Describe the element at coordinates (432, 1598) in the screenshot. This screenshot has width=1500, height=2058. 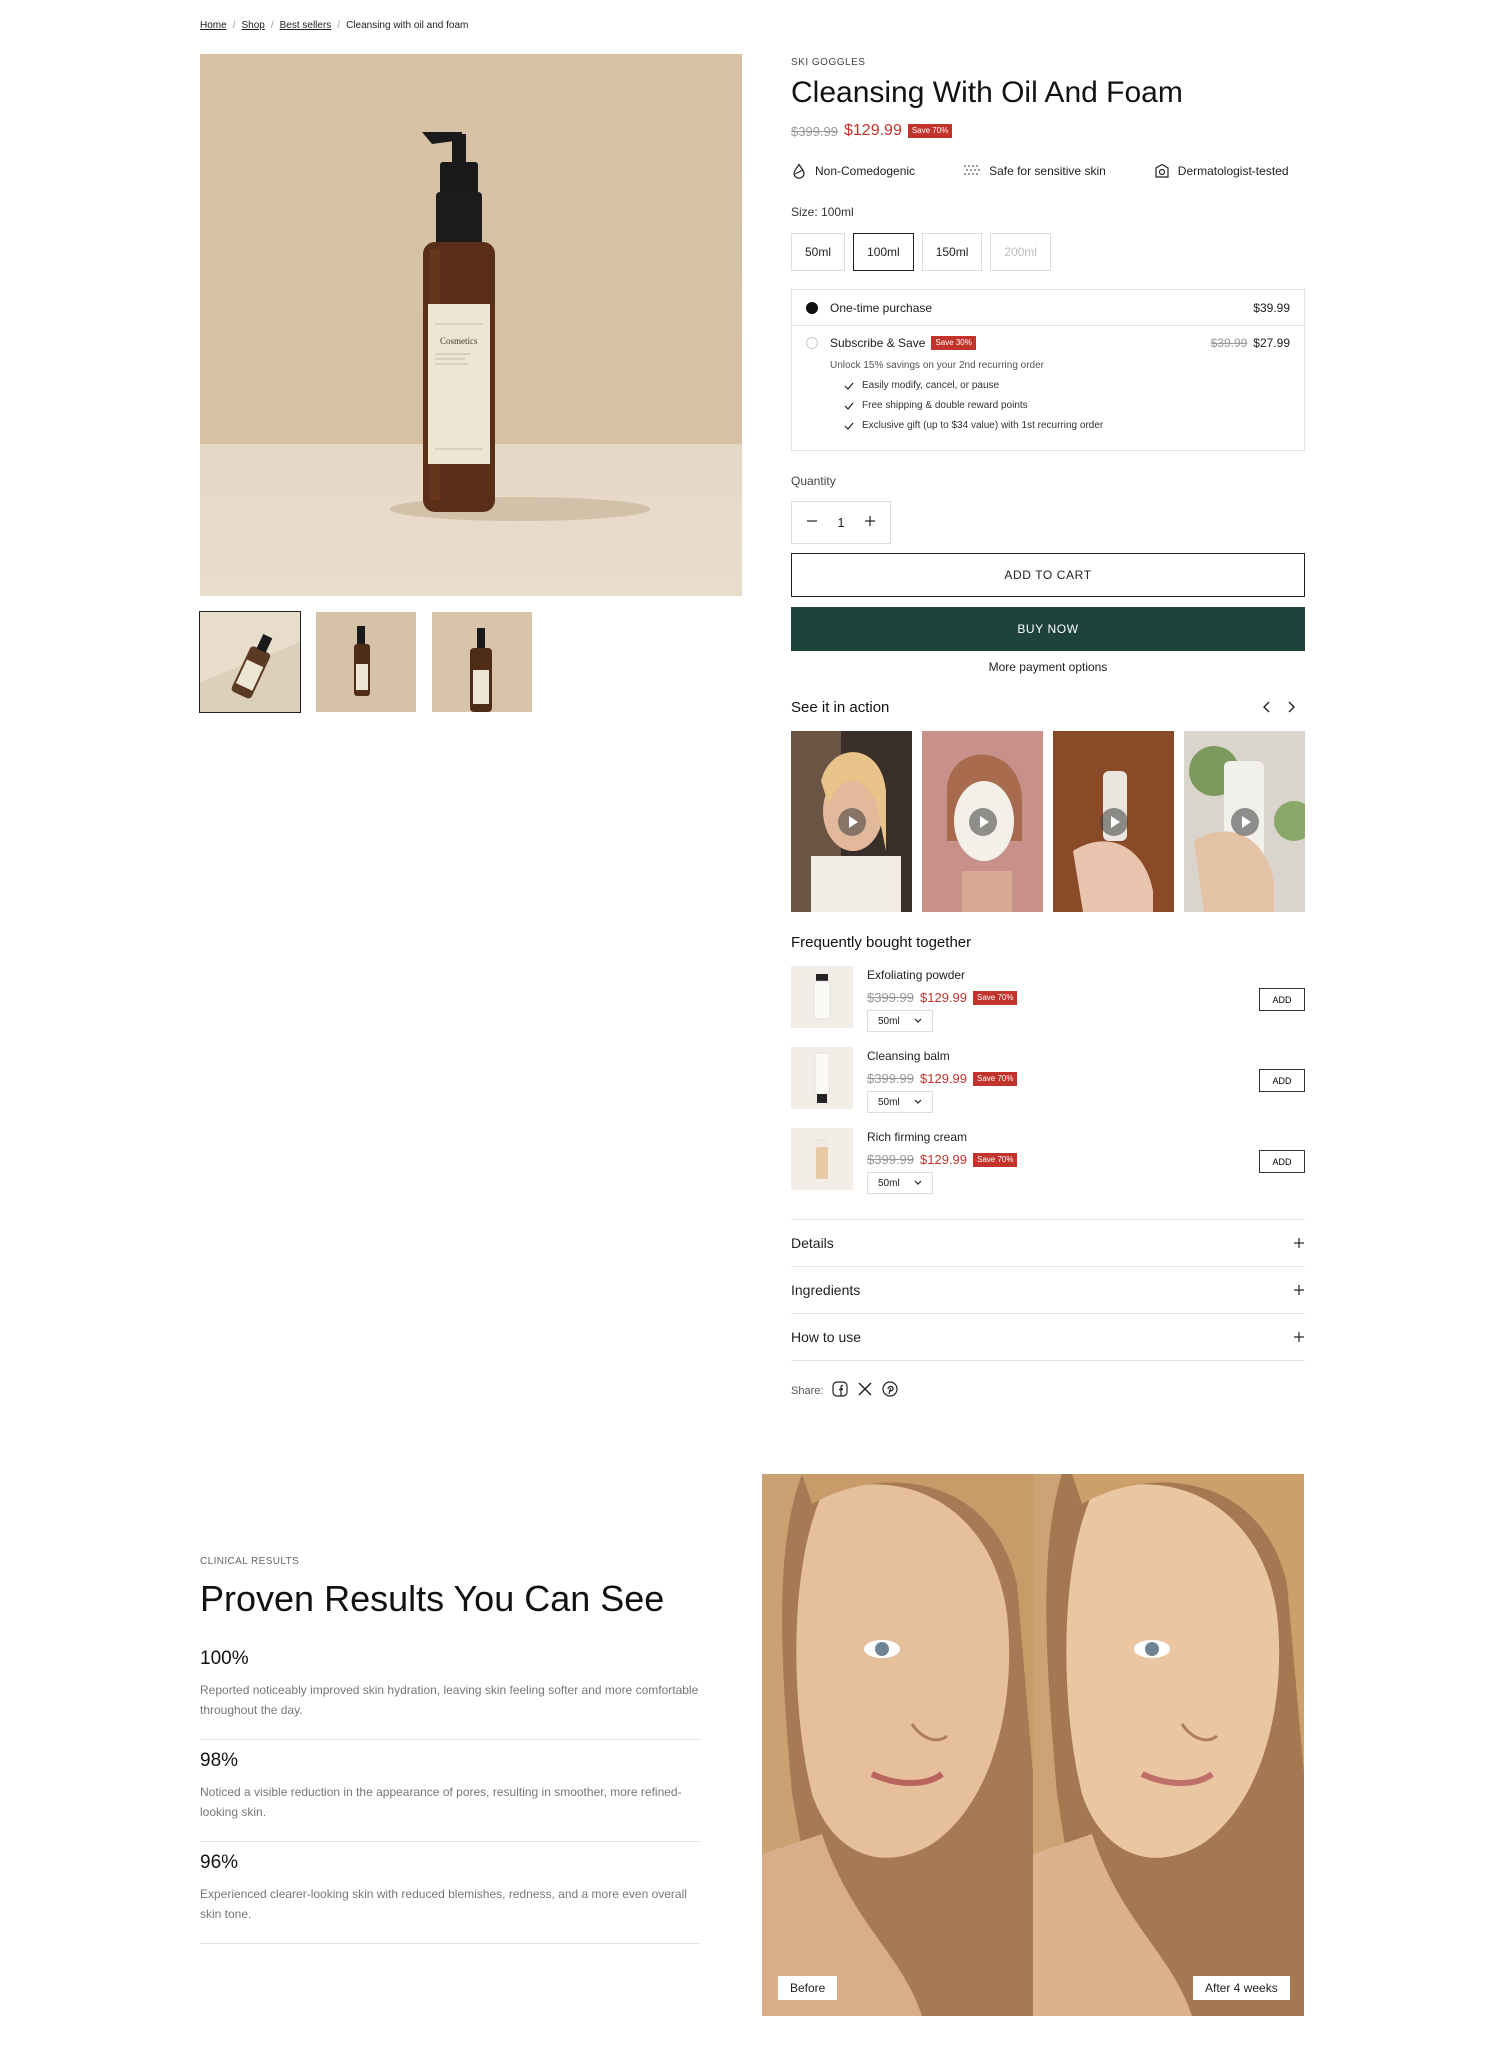
I see `clinical-title: Proven Results You Can See` at that location.